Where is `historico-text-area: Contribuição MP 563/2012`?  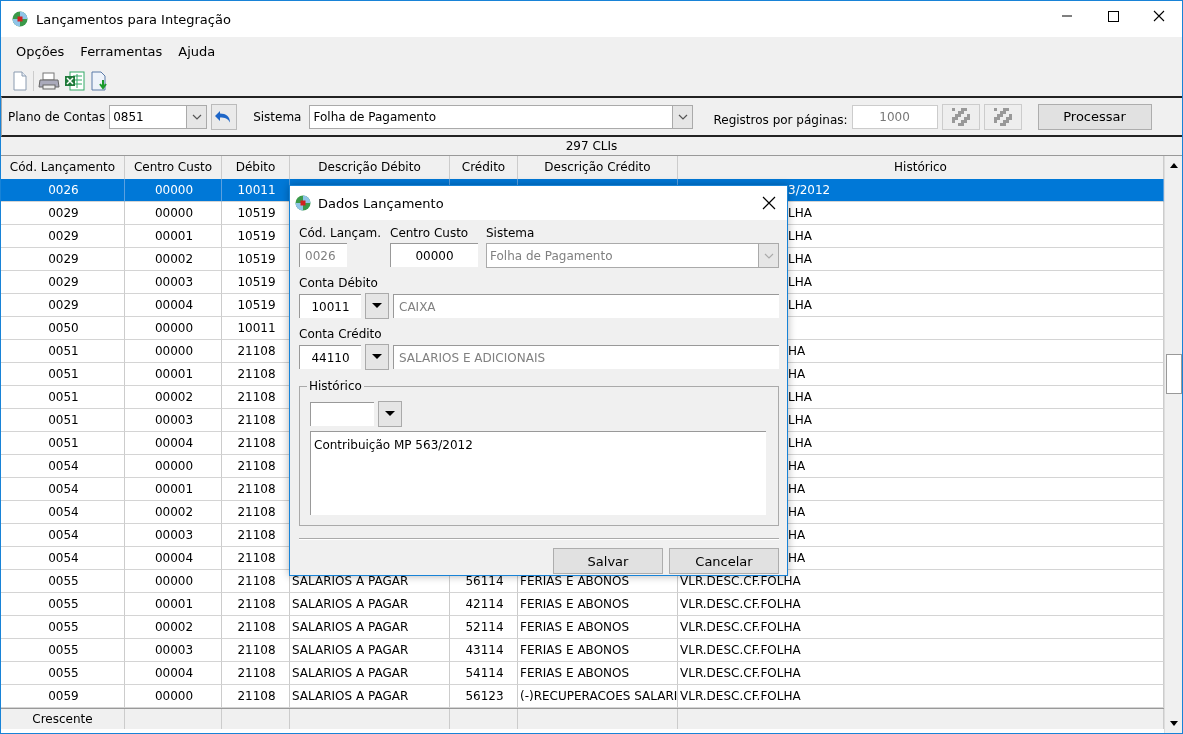 historico-text-area: Contribuição MP 563/2012 is located at coordinates (538, 473).